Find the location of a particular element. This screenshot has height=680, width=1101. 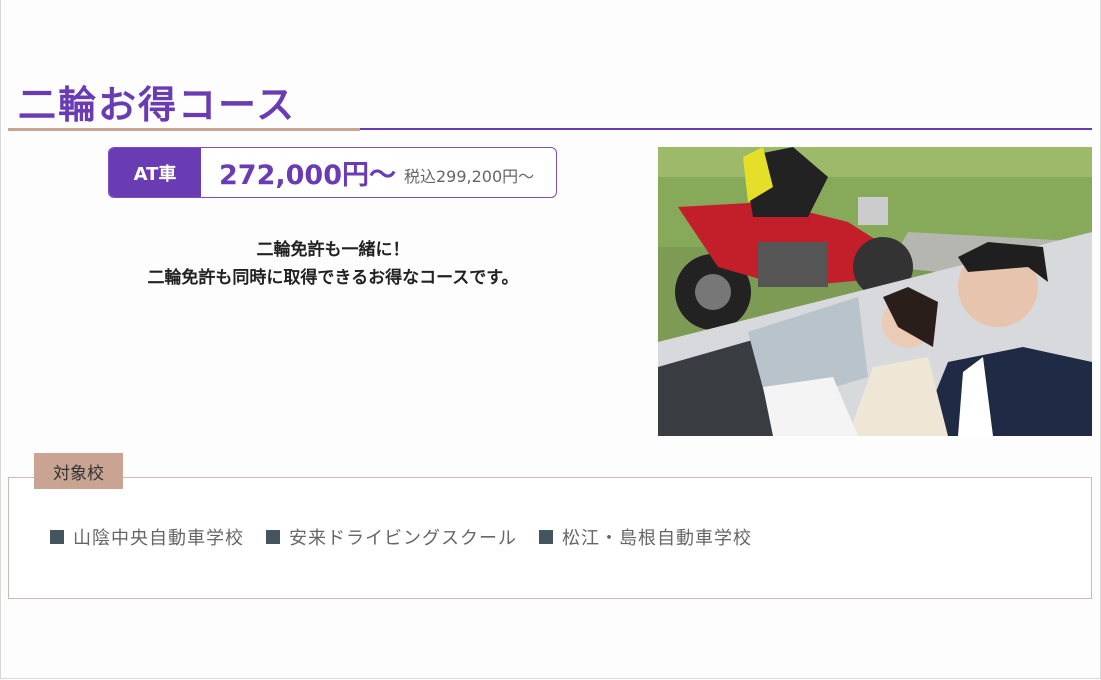

course-title: 二輪お得コース is located at coordinates (157, 105).